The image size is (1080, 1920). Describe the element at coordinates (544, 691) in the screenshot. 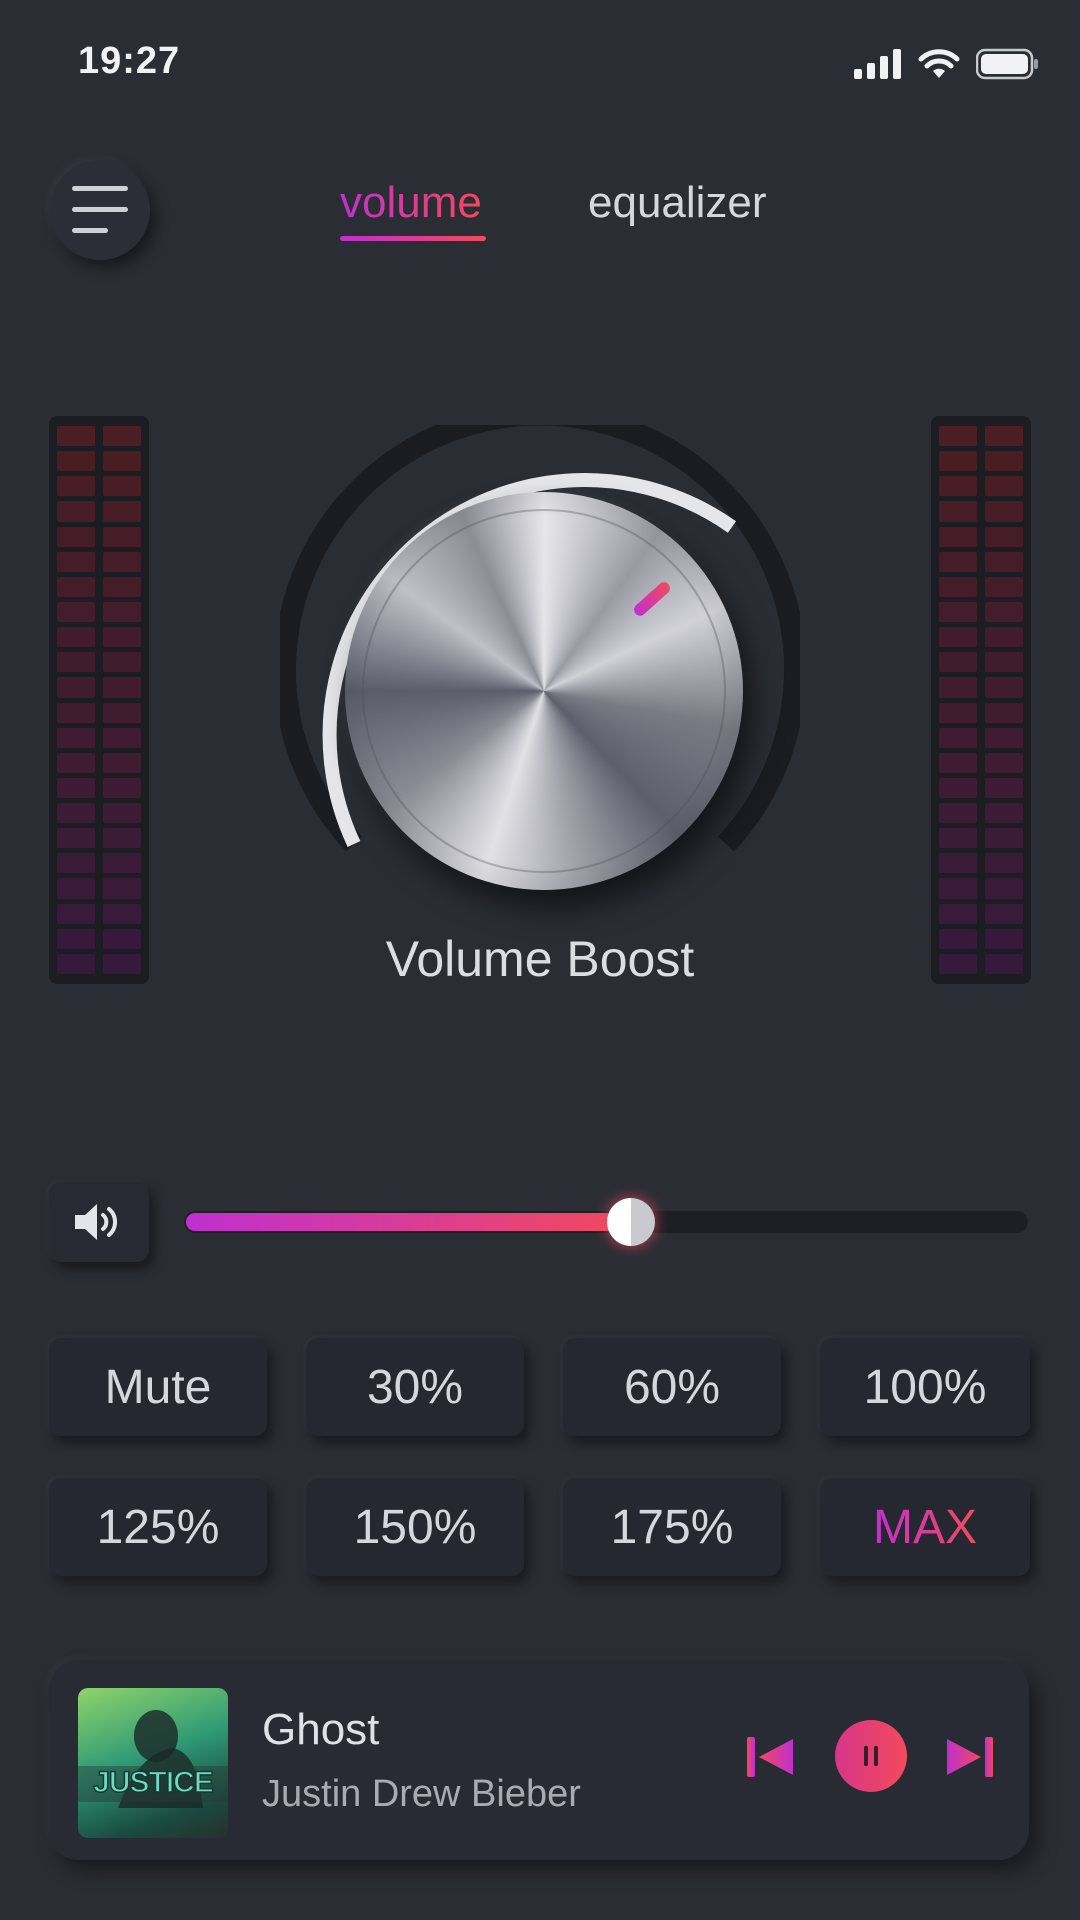

I see `knob-ring` at that location.